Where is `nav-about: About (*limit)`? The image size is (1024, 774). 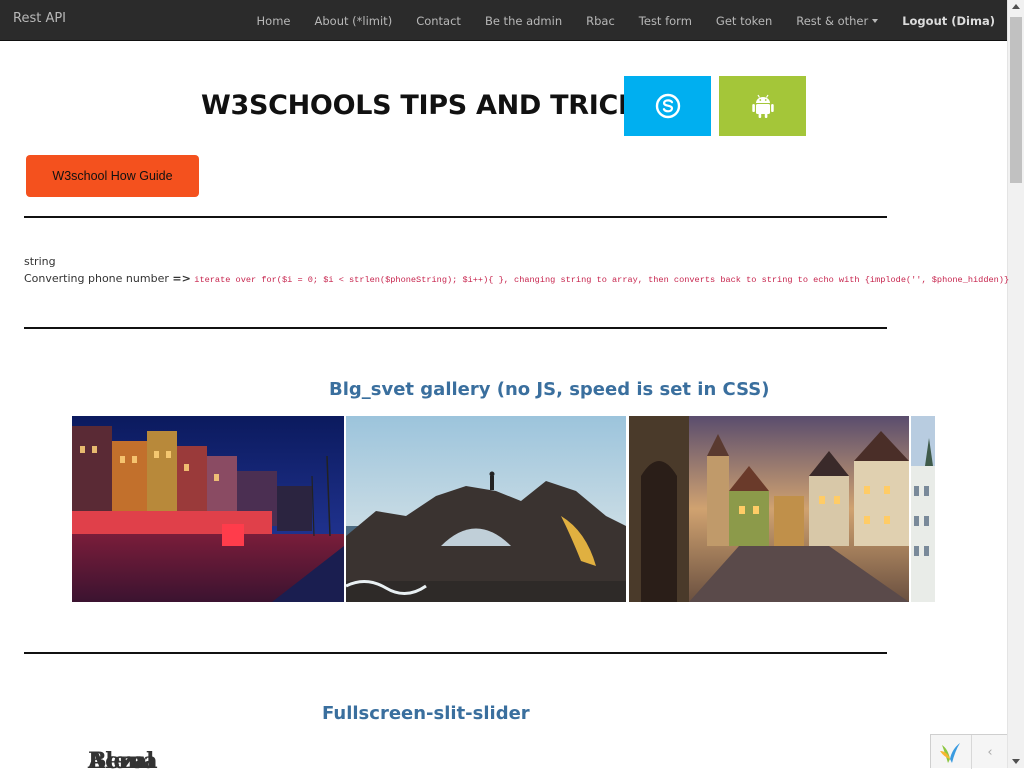
nav-about: About (*limit) is located at coordinates (354, 21).